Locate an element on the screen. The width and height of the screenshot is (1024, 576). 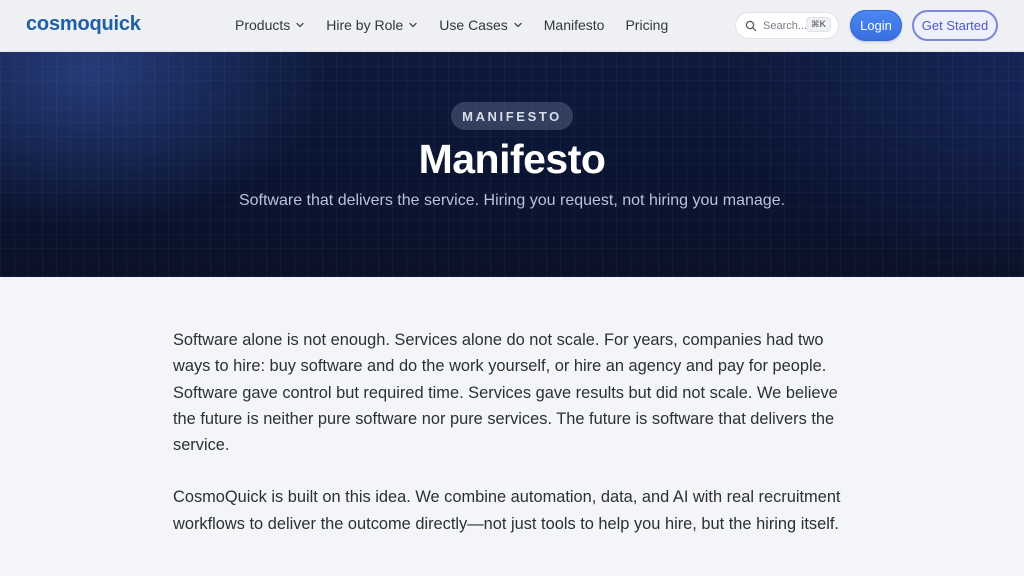
search-shortcut-badge: ⌘K is located at coordinates (818, 24).